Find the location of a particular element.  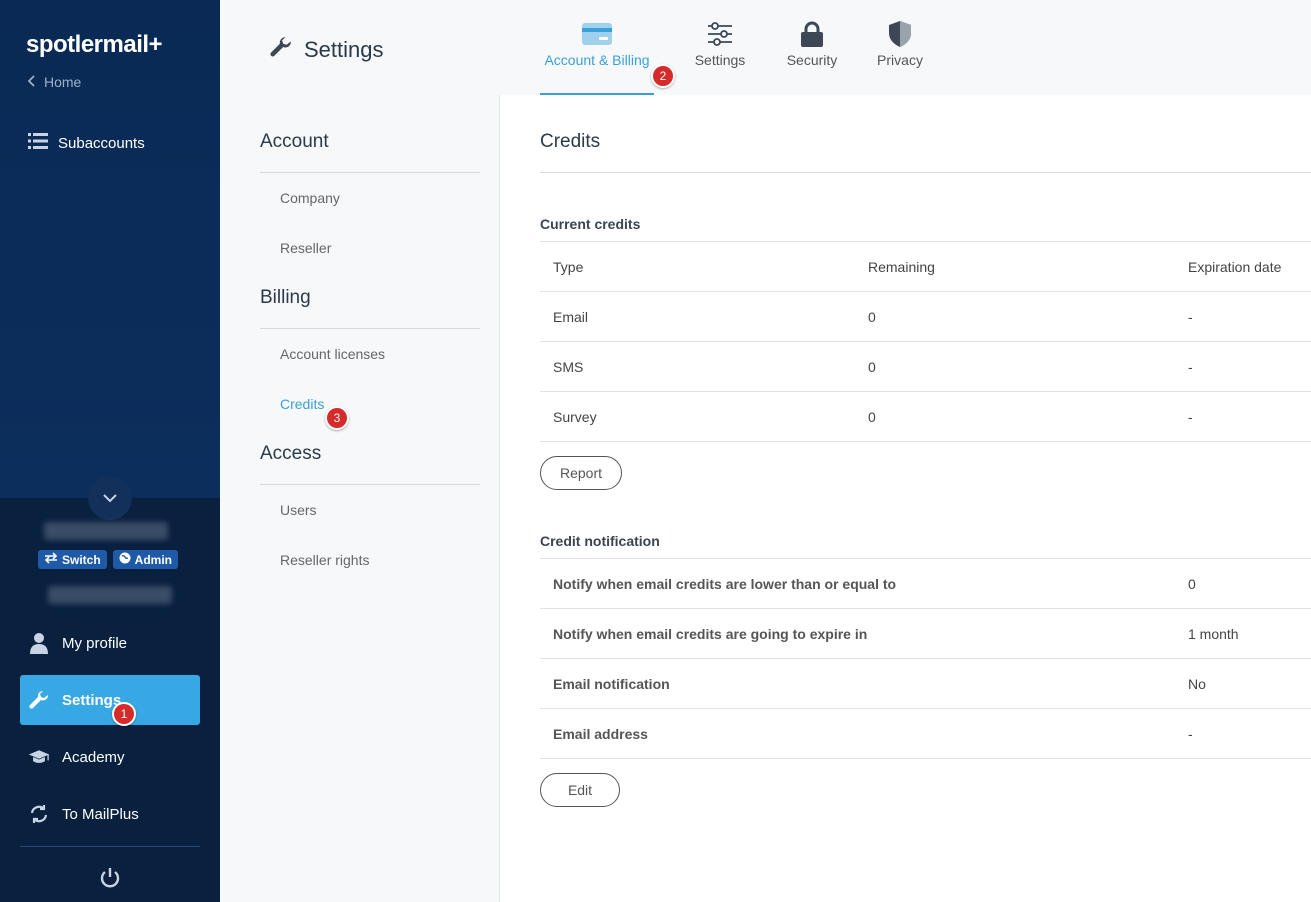

sidebar-item-academy: Academy is located at coordinates (110, 757).